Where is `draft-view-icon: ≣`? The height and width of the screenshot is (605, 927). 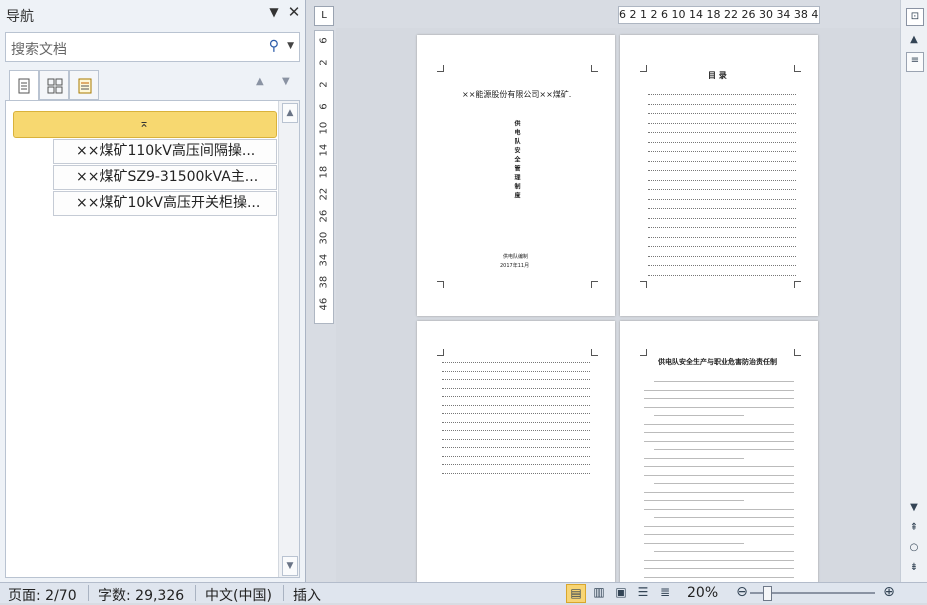
draft-view-icon: ≣ is located at coordinates (665, 592).